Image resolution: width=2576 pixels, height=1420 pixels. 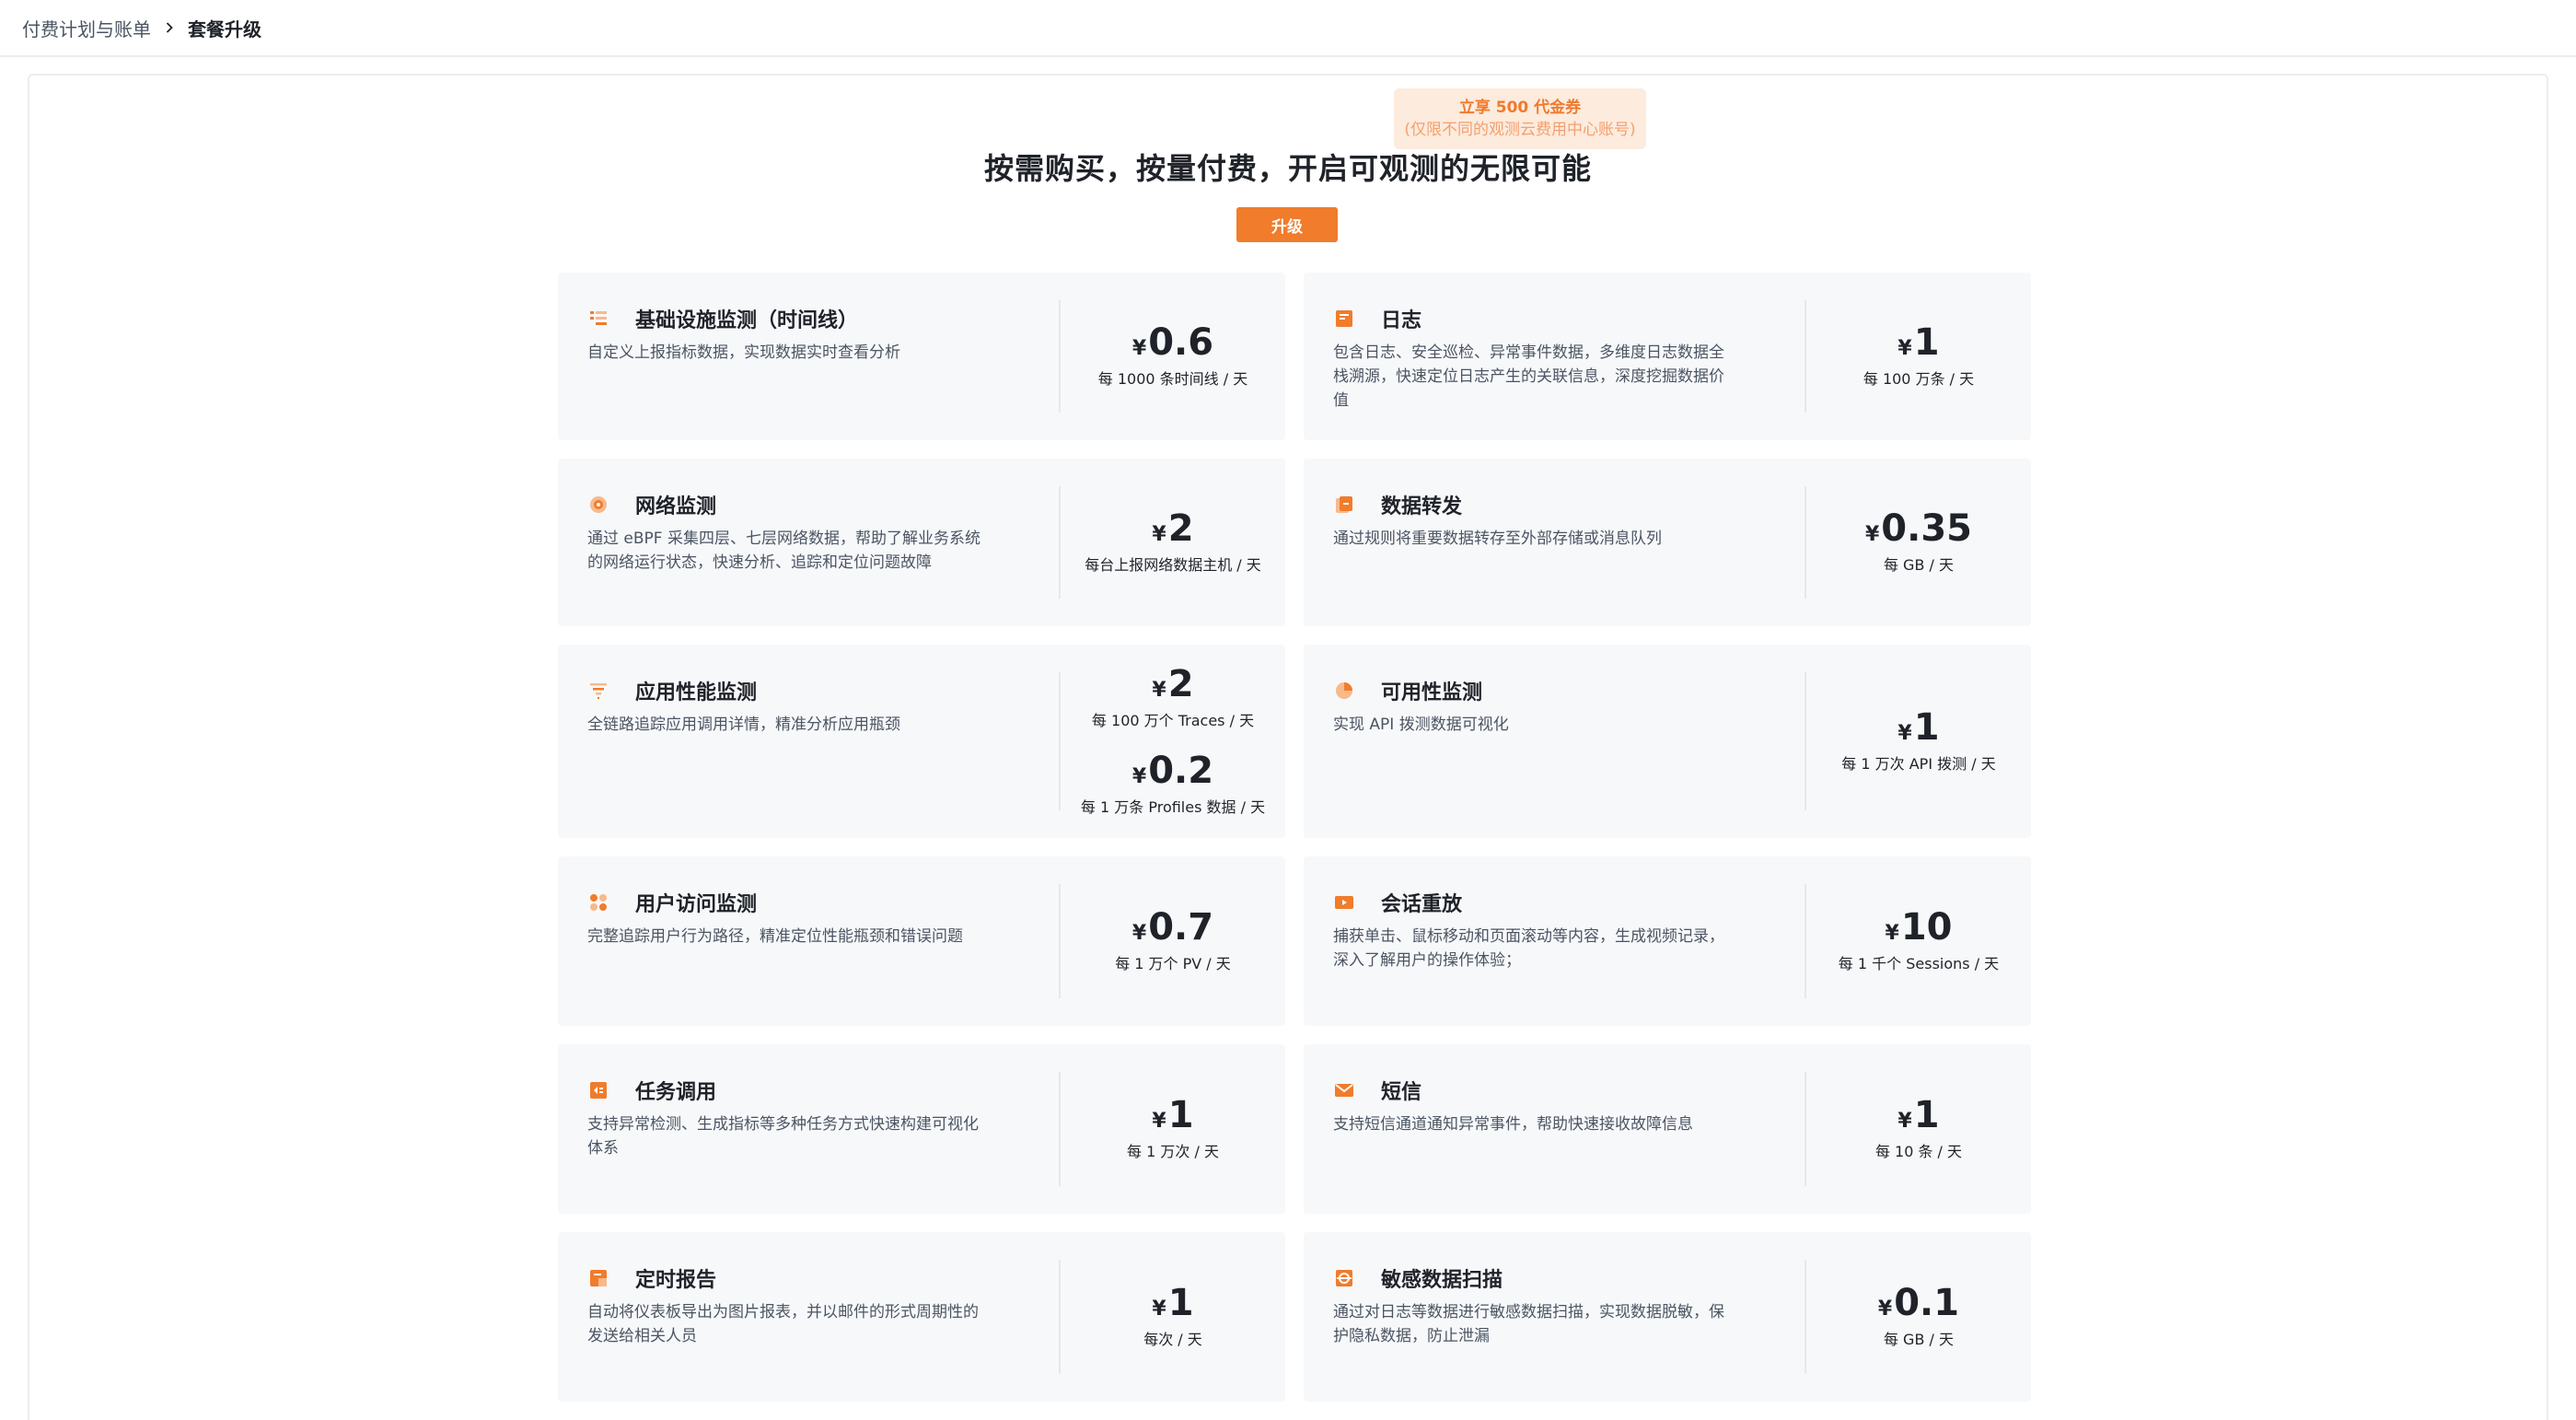 I want to click on log-icon, so click(x=1344, y=319).